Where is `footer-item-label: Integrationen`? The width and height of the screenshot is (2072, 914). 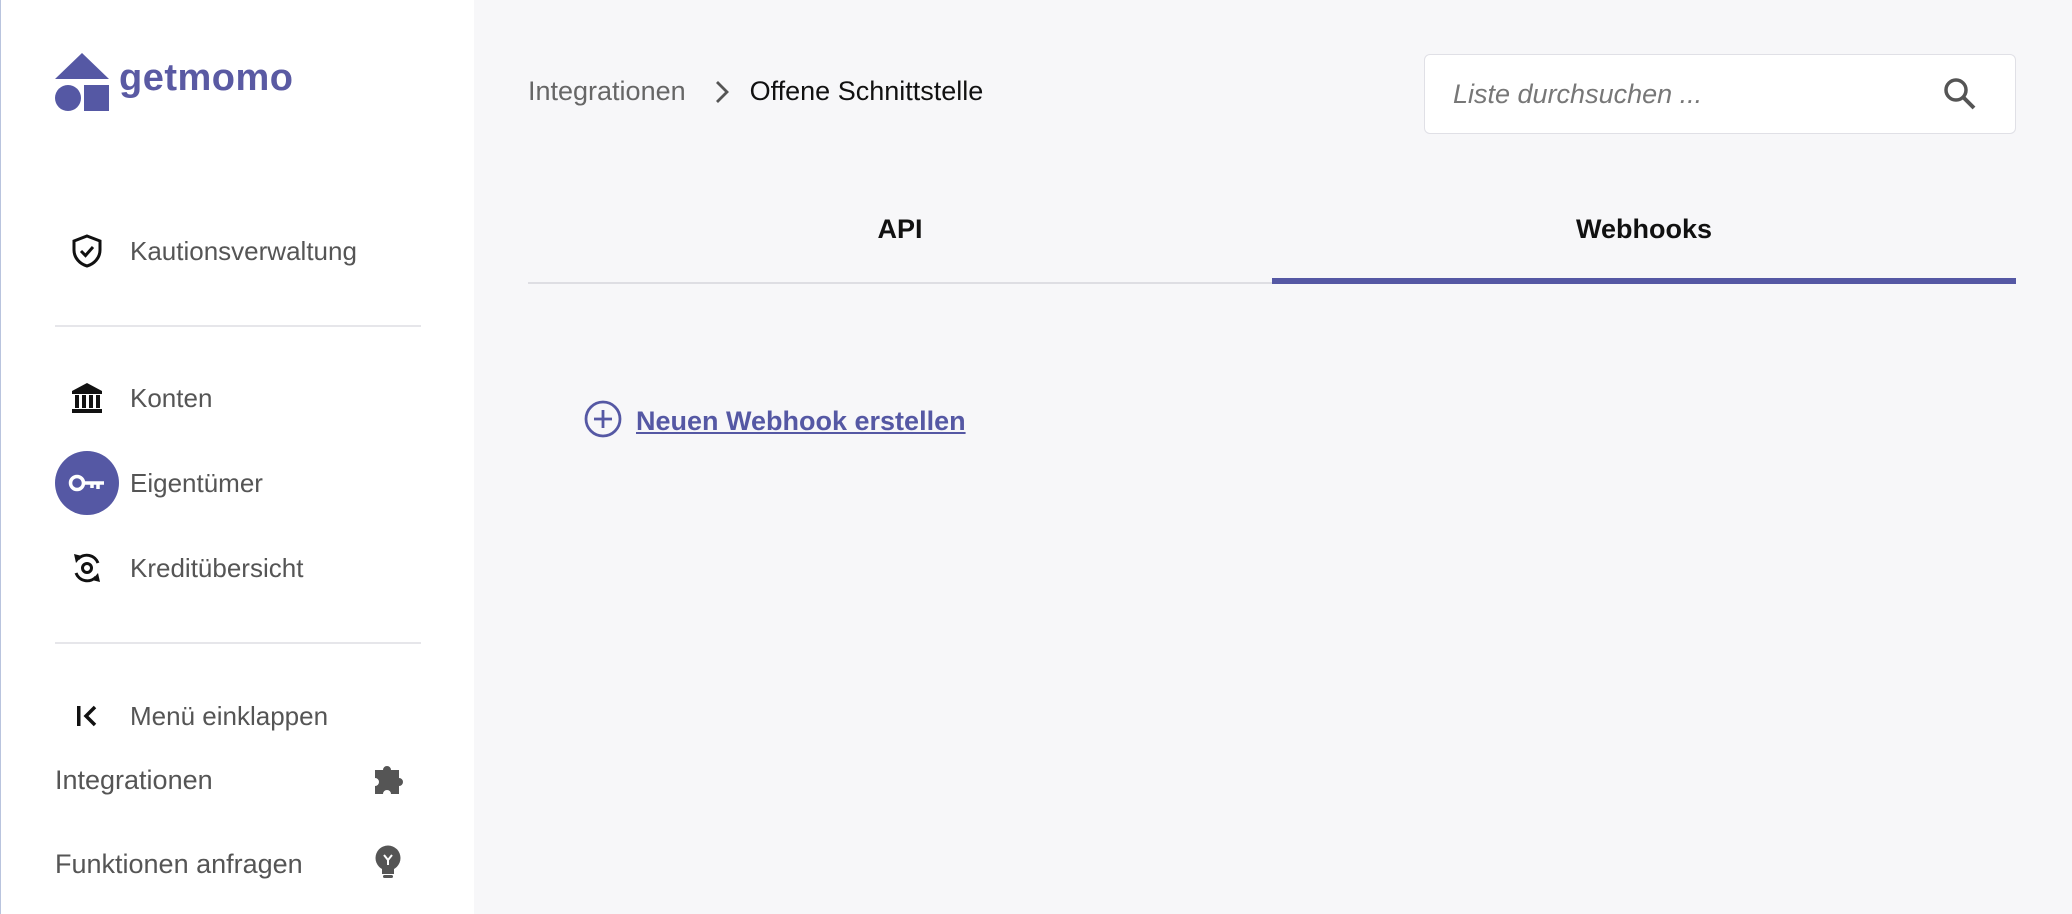
footer-item-label: Integrationen is located at coordinates (134, 780).